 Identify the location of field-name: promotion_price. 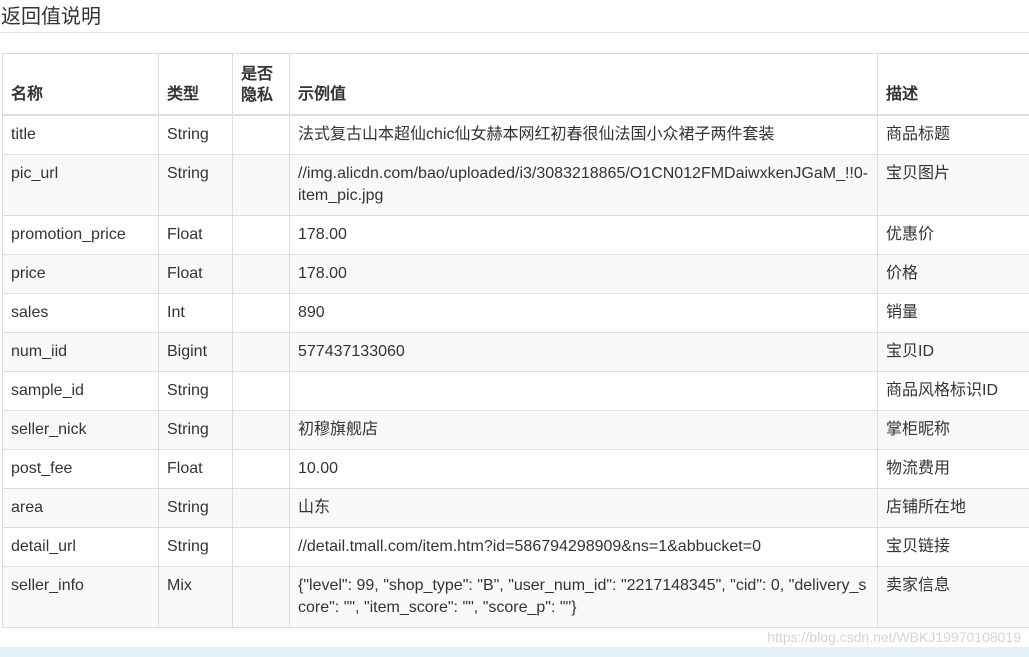
(80, 235).